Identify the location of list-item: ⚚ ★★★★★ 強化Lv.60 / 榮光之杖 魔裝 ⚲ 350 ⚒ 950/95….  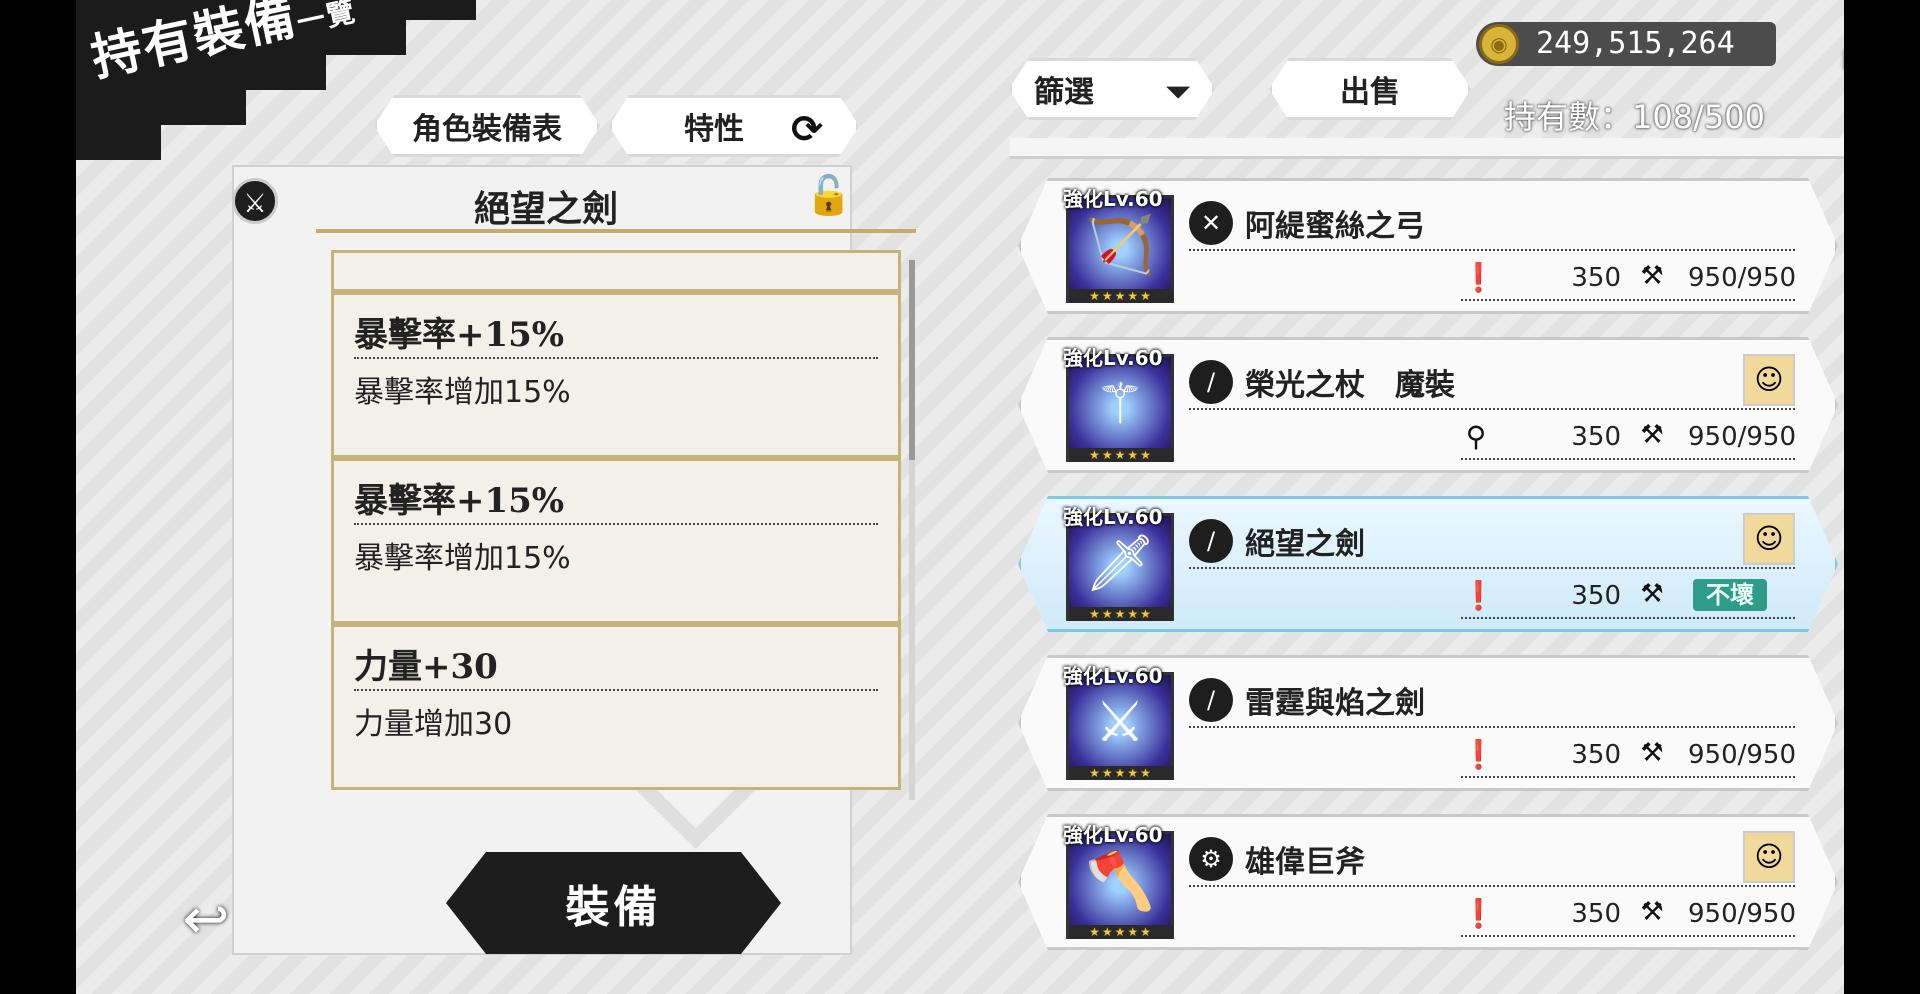
(1428, 405).